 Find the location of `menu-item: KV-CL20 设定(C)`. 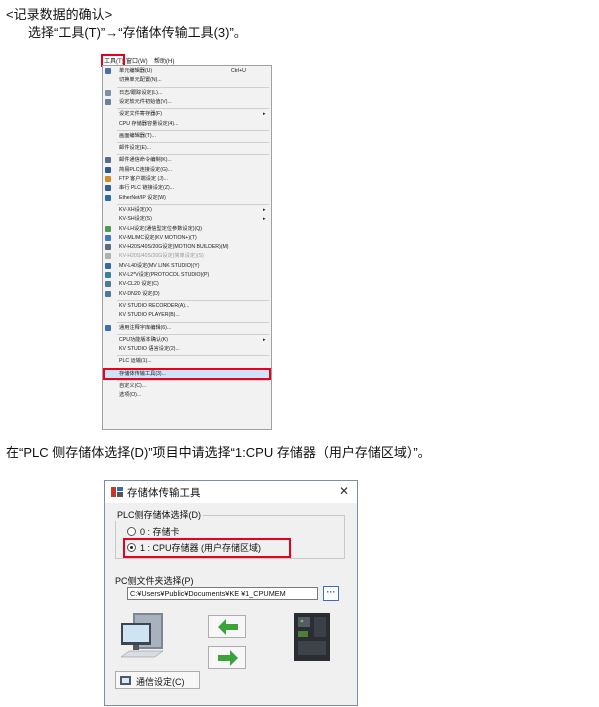

menu-item: KV-CL20 设定(C) is located at coordinates (187, 284).